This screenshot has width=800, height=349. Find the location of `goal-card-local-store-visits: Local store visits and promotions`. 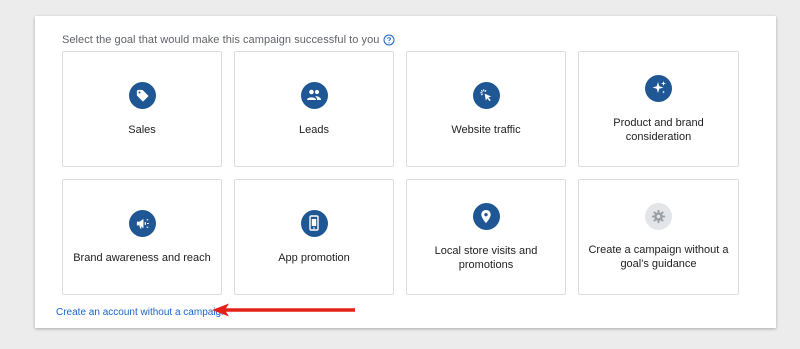

goal-card-local-store-visits: Local store visits and promotions is located at coordinates (486, 237).